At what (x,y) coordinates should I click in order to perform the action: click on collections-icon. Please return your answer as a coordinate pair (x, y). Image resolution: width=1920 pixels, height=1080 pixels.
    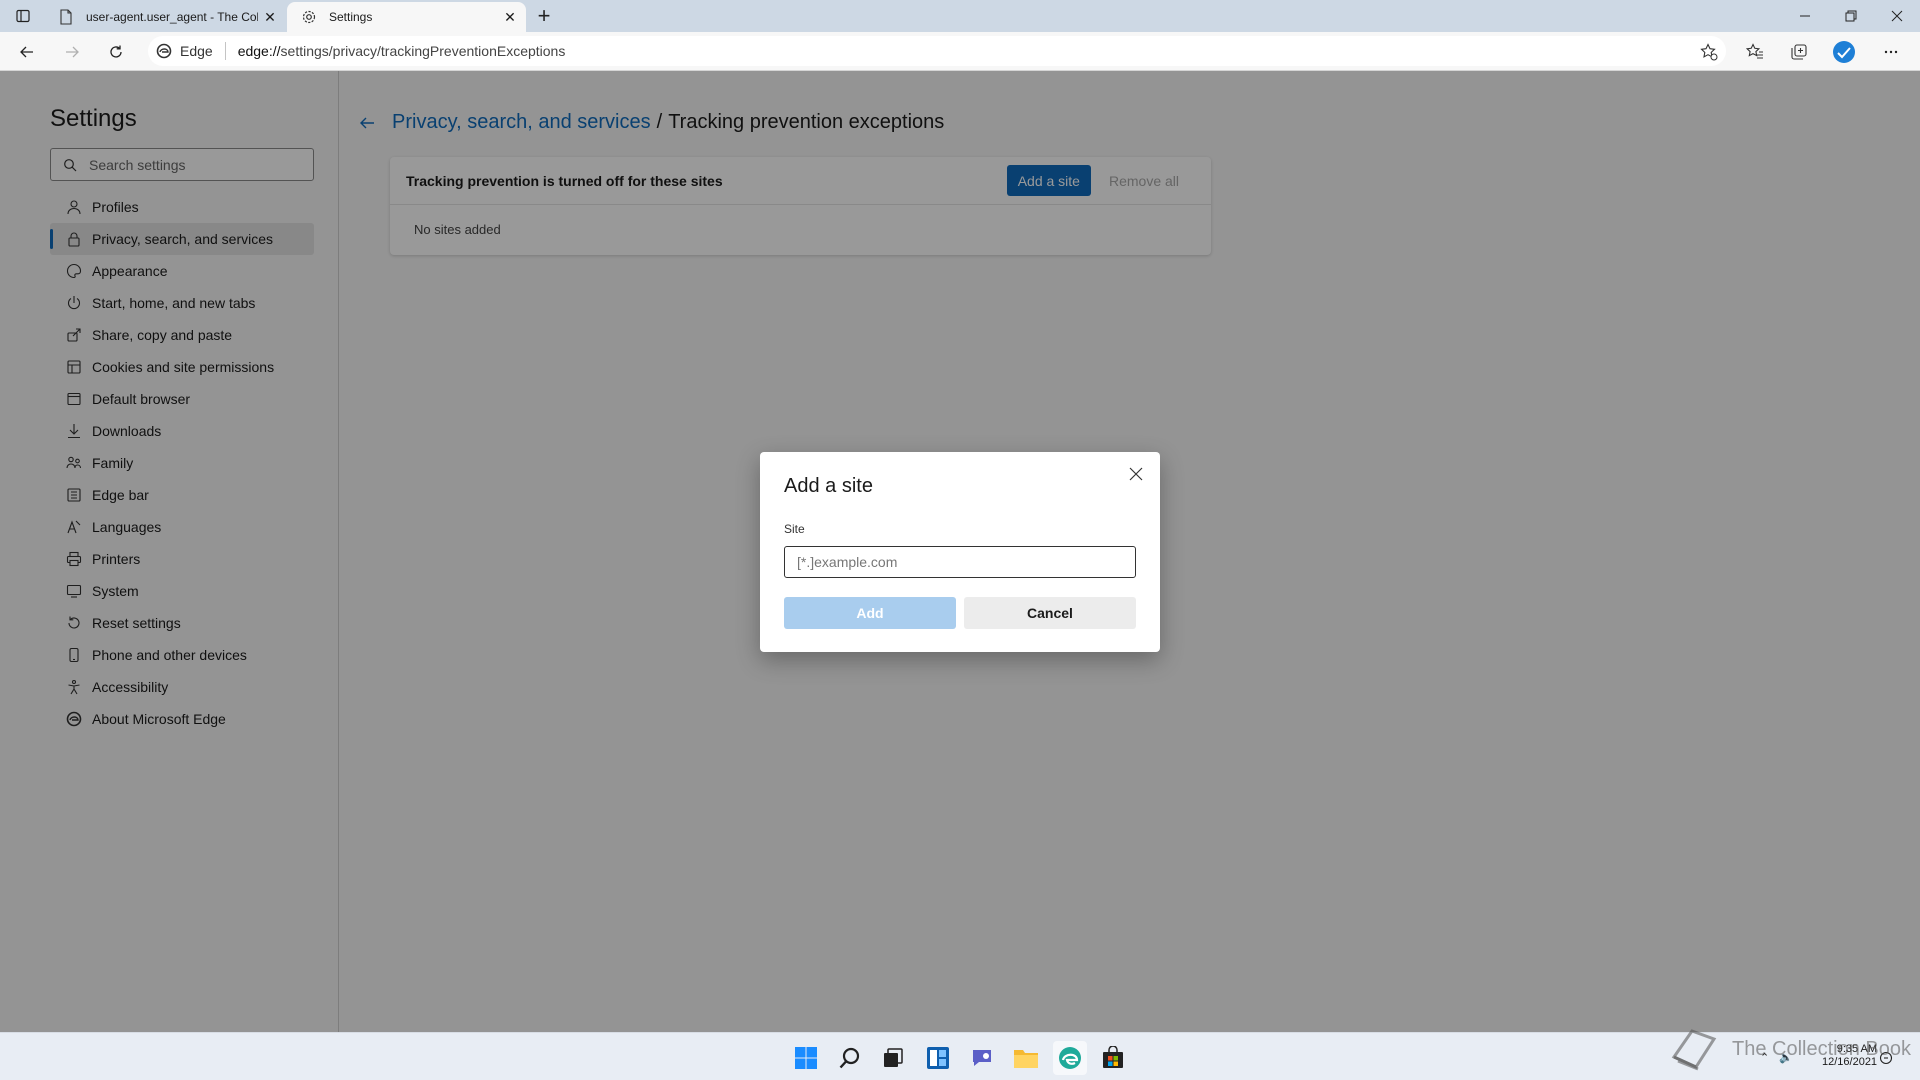
    Looking at the image, I should click on (1799, 52).